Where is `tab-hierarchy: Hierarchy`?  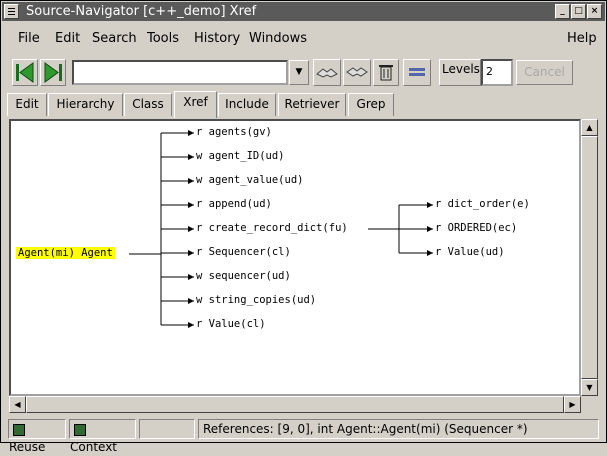
tab-hierarchy: Hierarchy is located at coordinates (85, 104).